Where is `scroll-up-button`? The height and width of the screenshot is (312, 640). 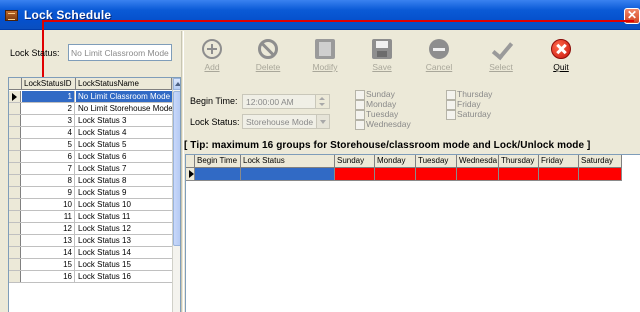 scroll-up-button is located at coordinates (176, 84).